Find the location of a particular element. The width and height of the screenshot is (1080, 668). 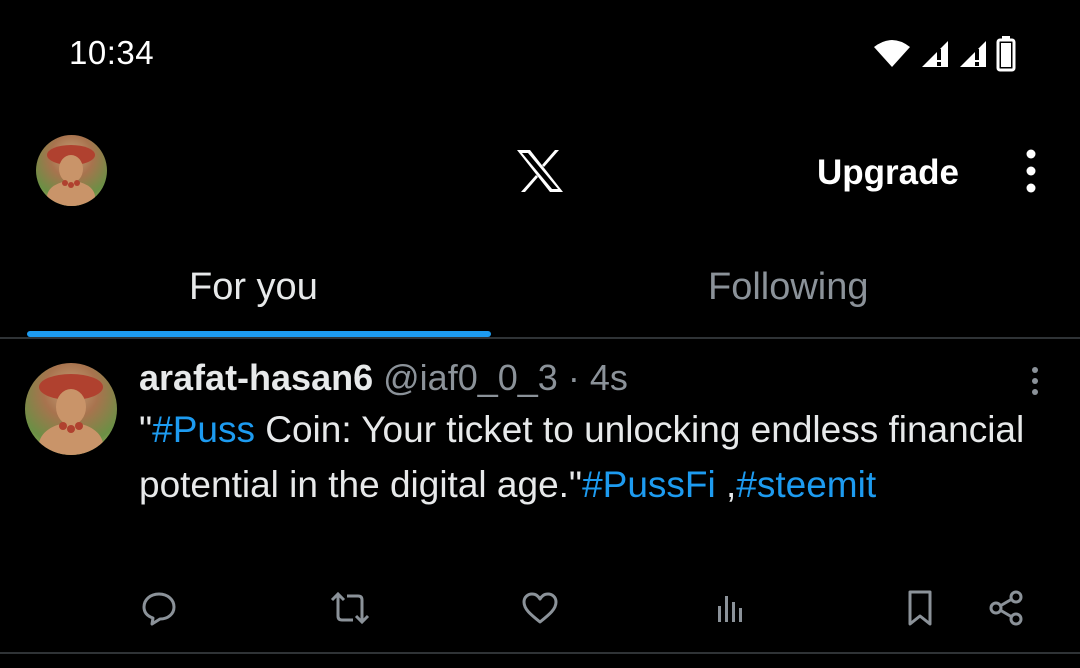

upgrade-button: Upgrade is located at coordinates (888, 173).